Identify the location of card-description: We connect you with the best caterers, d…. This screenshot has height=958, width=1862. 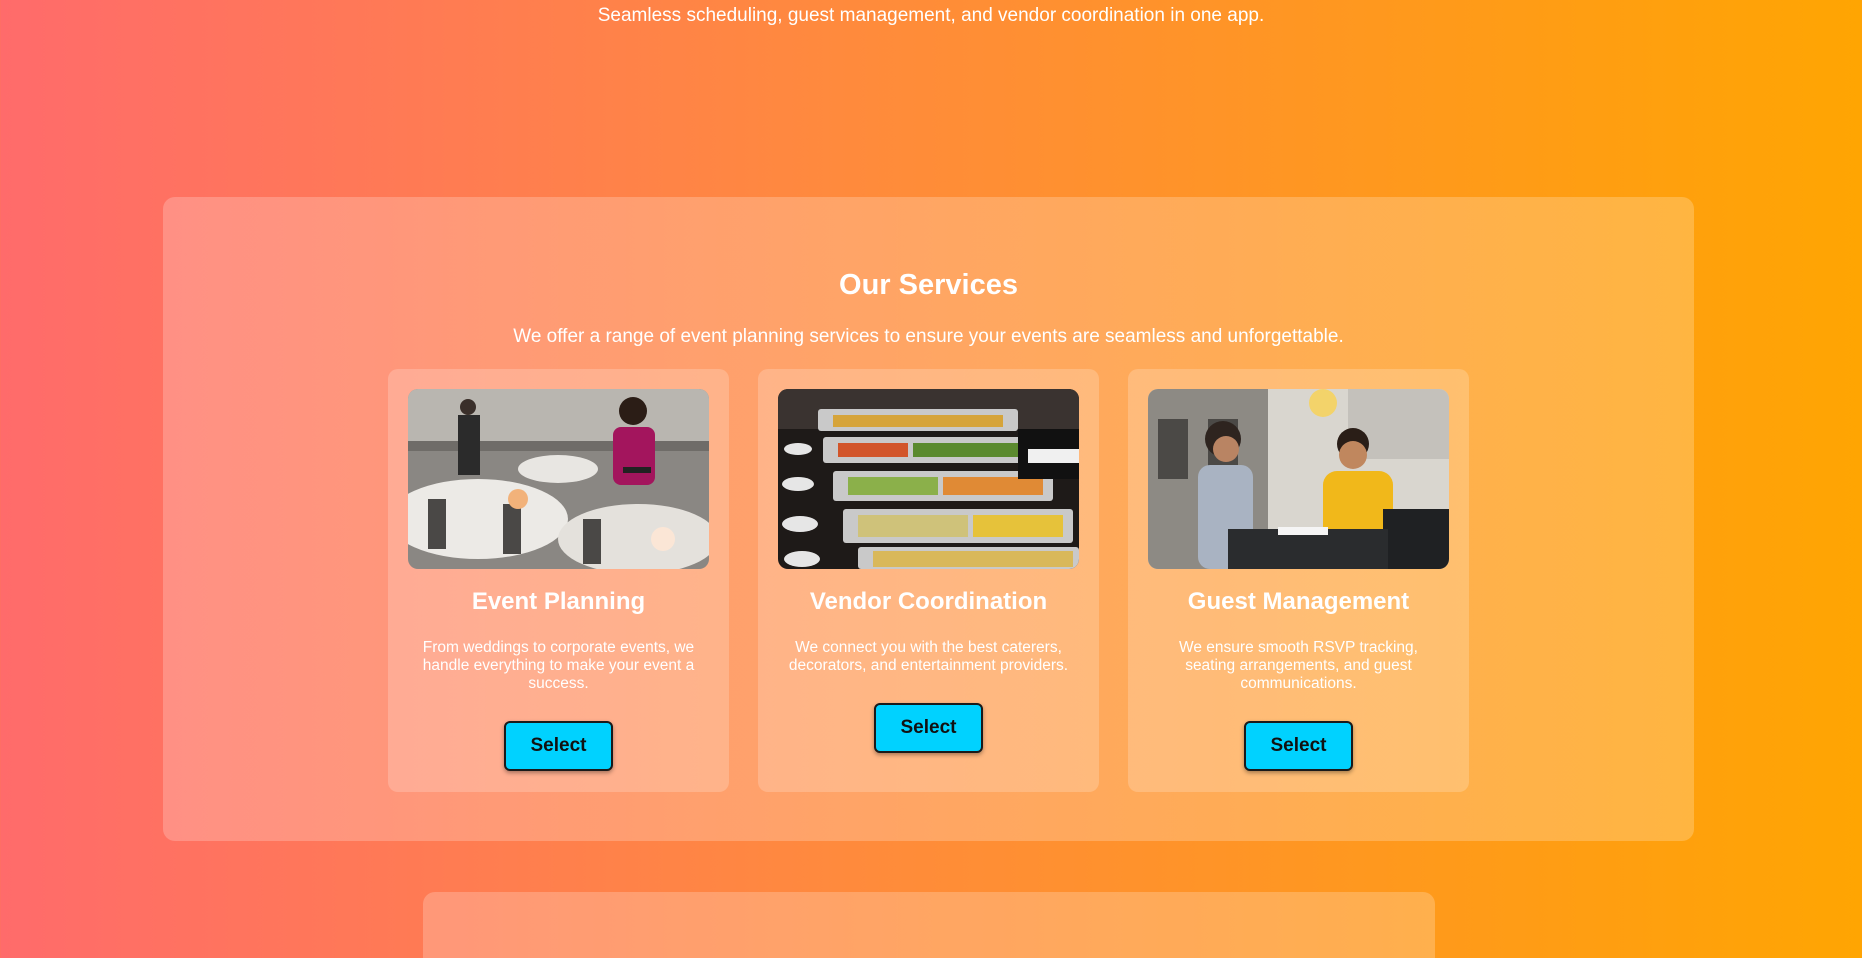
(928, 656).